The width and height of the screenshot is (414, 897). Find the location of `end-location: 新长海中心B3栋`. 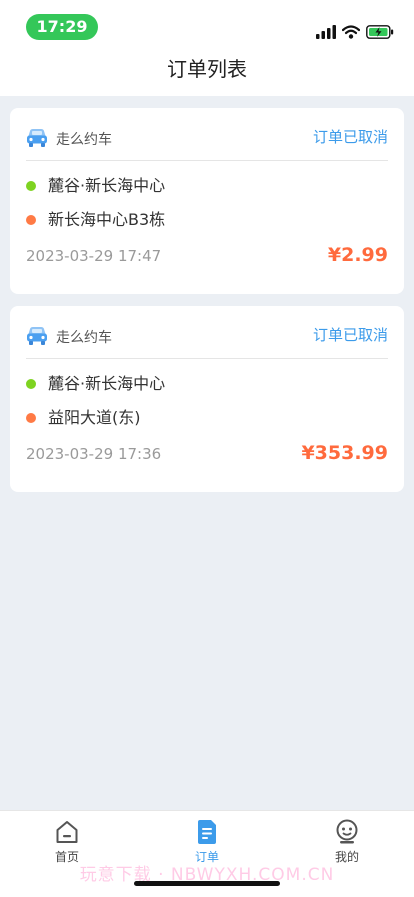

end-location: 新长海中心B3栋 is located at coordinates (95, 220).